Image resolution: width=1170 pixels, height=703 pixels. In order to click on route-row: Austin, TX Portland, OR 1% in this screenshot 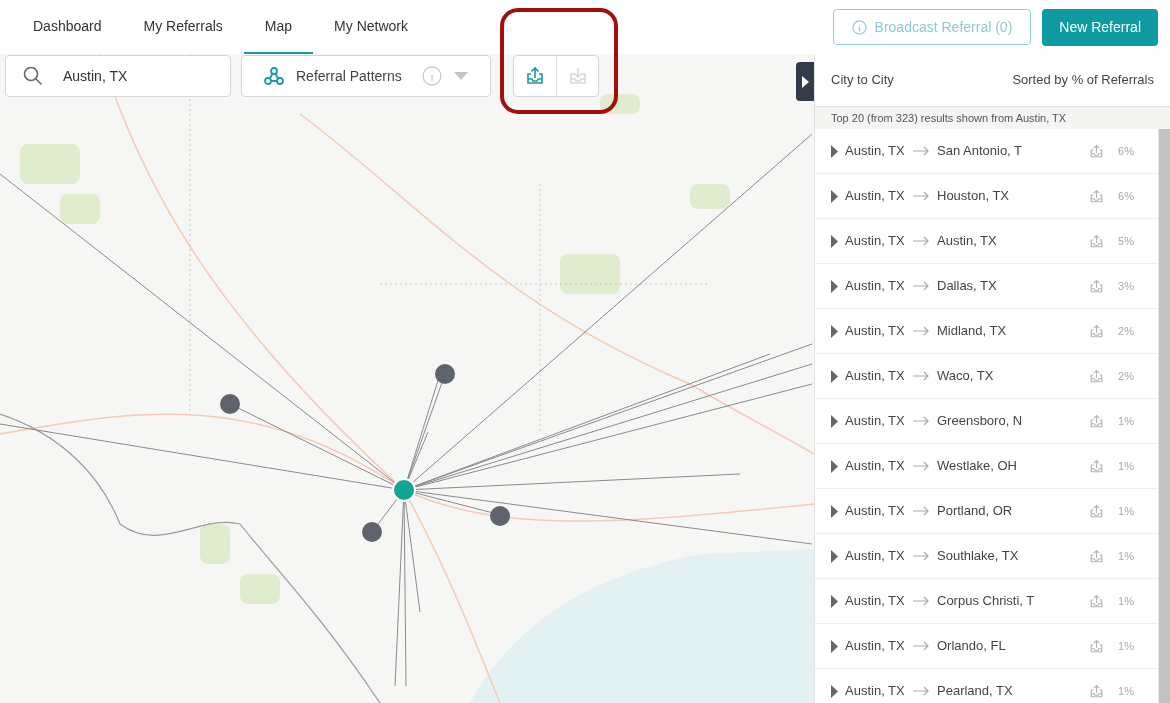, I will do `click(986, 511)`.